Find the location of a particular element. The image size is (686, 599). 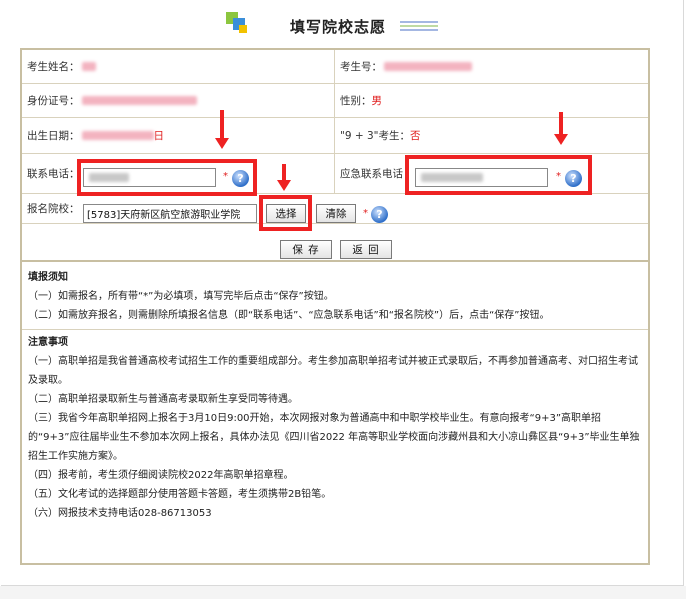

exam-no-value-redacted is located at coordinates (428, 66).